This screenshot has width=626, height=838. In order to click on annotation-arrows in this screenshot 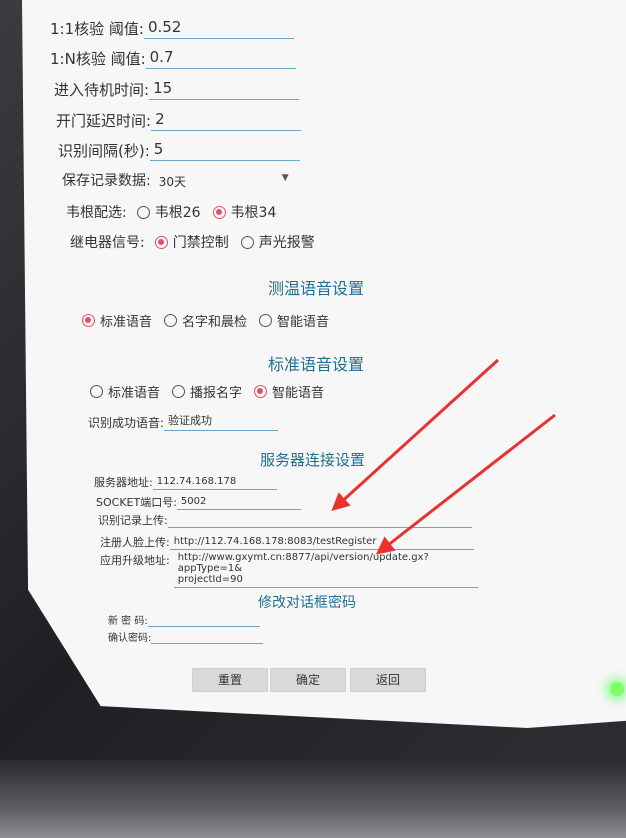, I will do `click(443, 456)`.